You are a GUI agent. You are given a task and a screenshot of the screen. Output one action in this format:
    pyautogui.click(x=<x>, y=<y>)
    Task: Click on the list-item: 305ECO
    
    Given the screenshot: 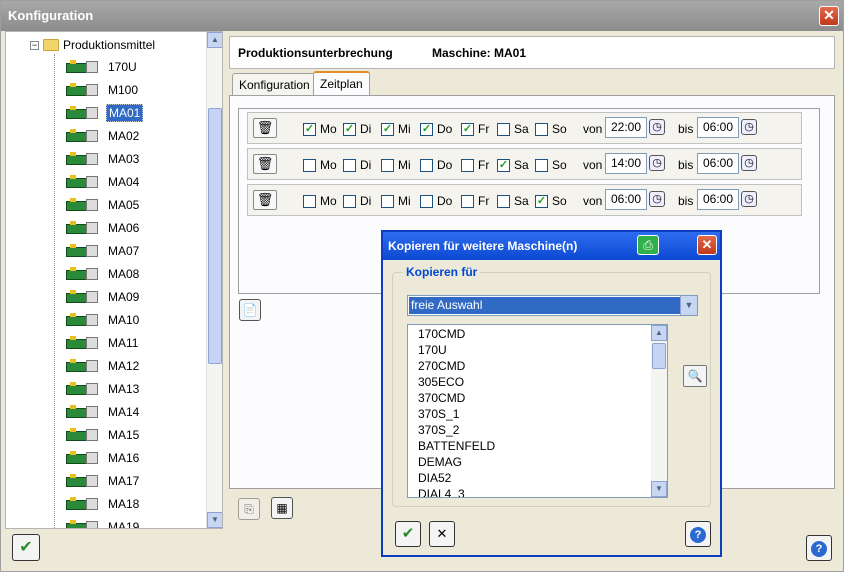 What is the action you would take?
    pyautogui.click(x=441, y=382)
    